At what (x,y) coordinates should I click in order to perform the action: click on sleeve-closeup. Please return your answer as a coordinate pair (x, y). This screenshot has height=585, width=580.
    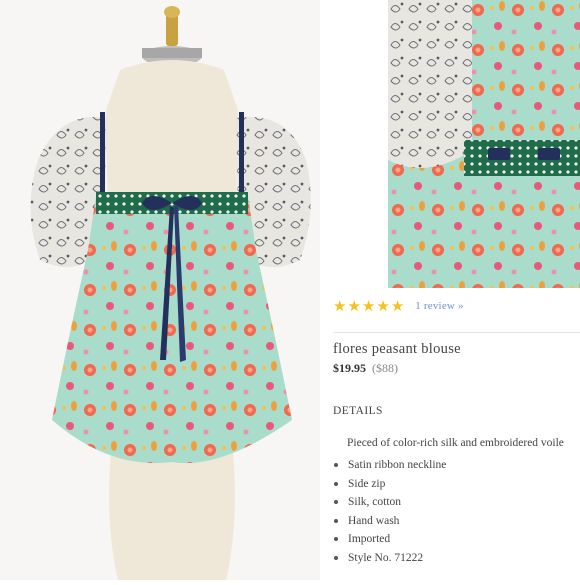
    Looking at the image, I should click on (430, 84).